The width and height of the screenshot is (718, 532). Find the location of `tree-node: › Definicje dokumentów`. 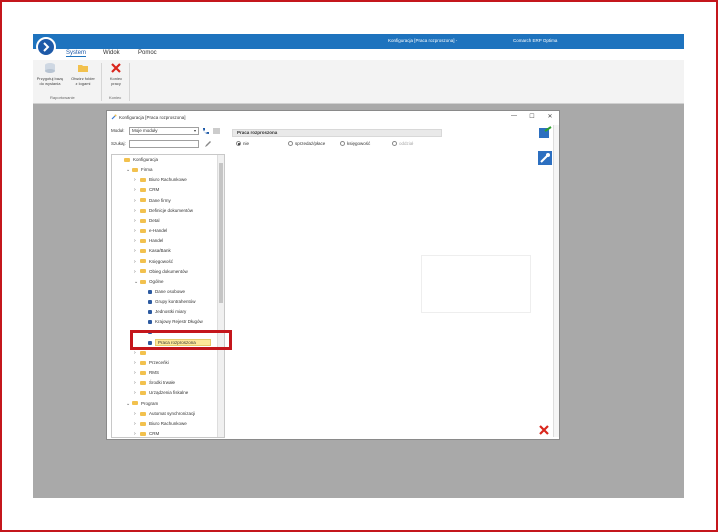

tree-node: › Definicje dokumentów is located at coordinates (163, 211).